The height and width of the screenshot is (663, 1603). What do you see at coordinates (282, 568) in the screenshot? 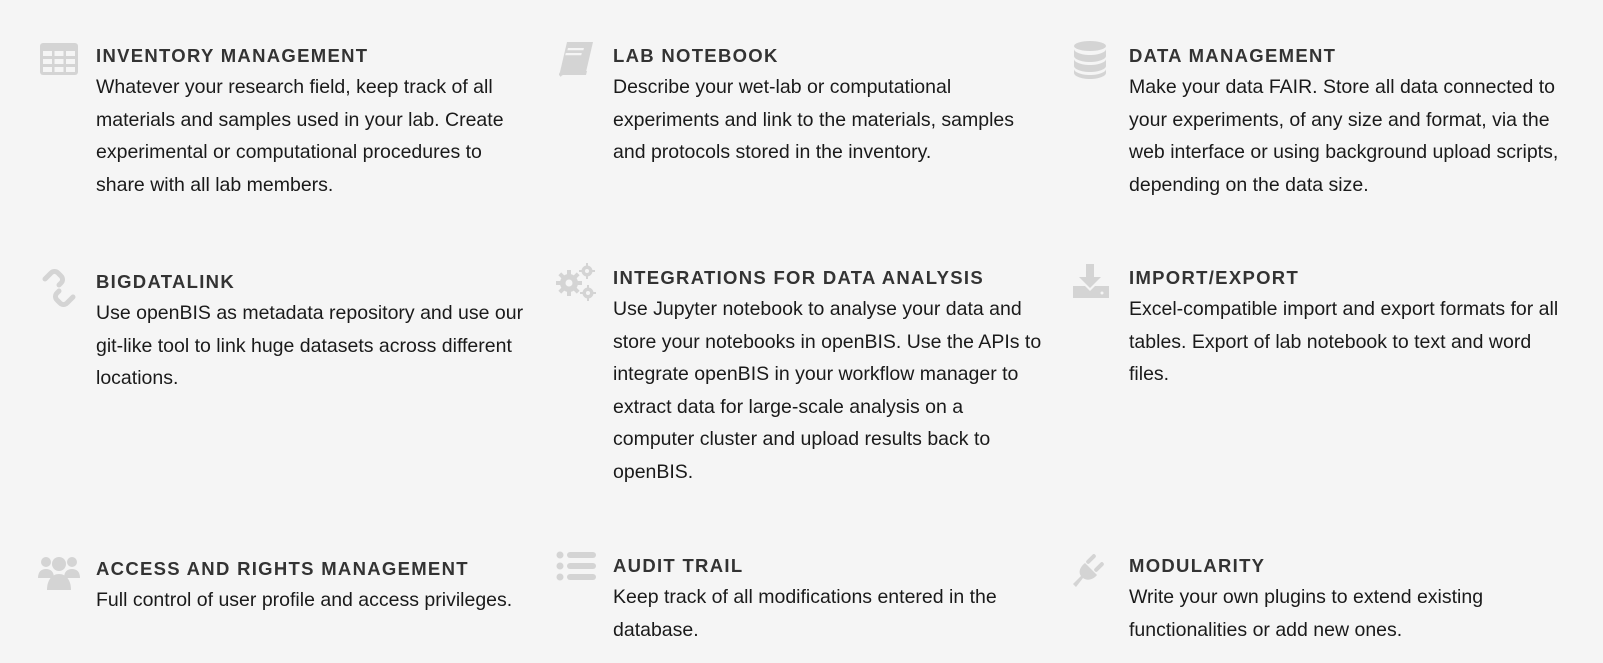
I see `feature-title: ACCESS AND RIGHTS MANAGEMENT` at bounding box center [282, 568].